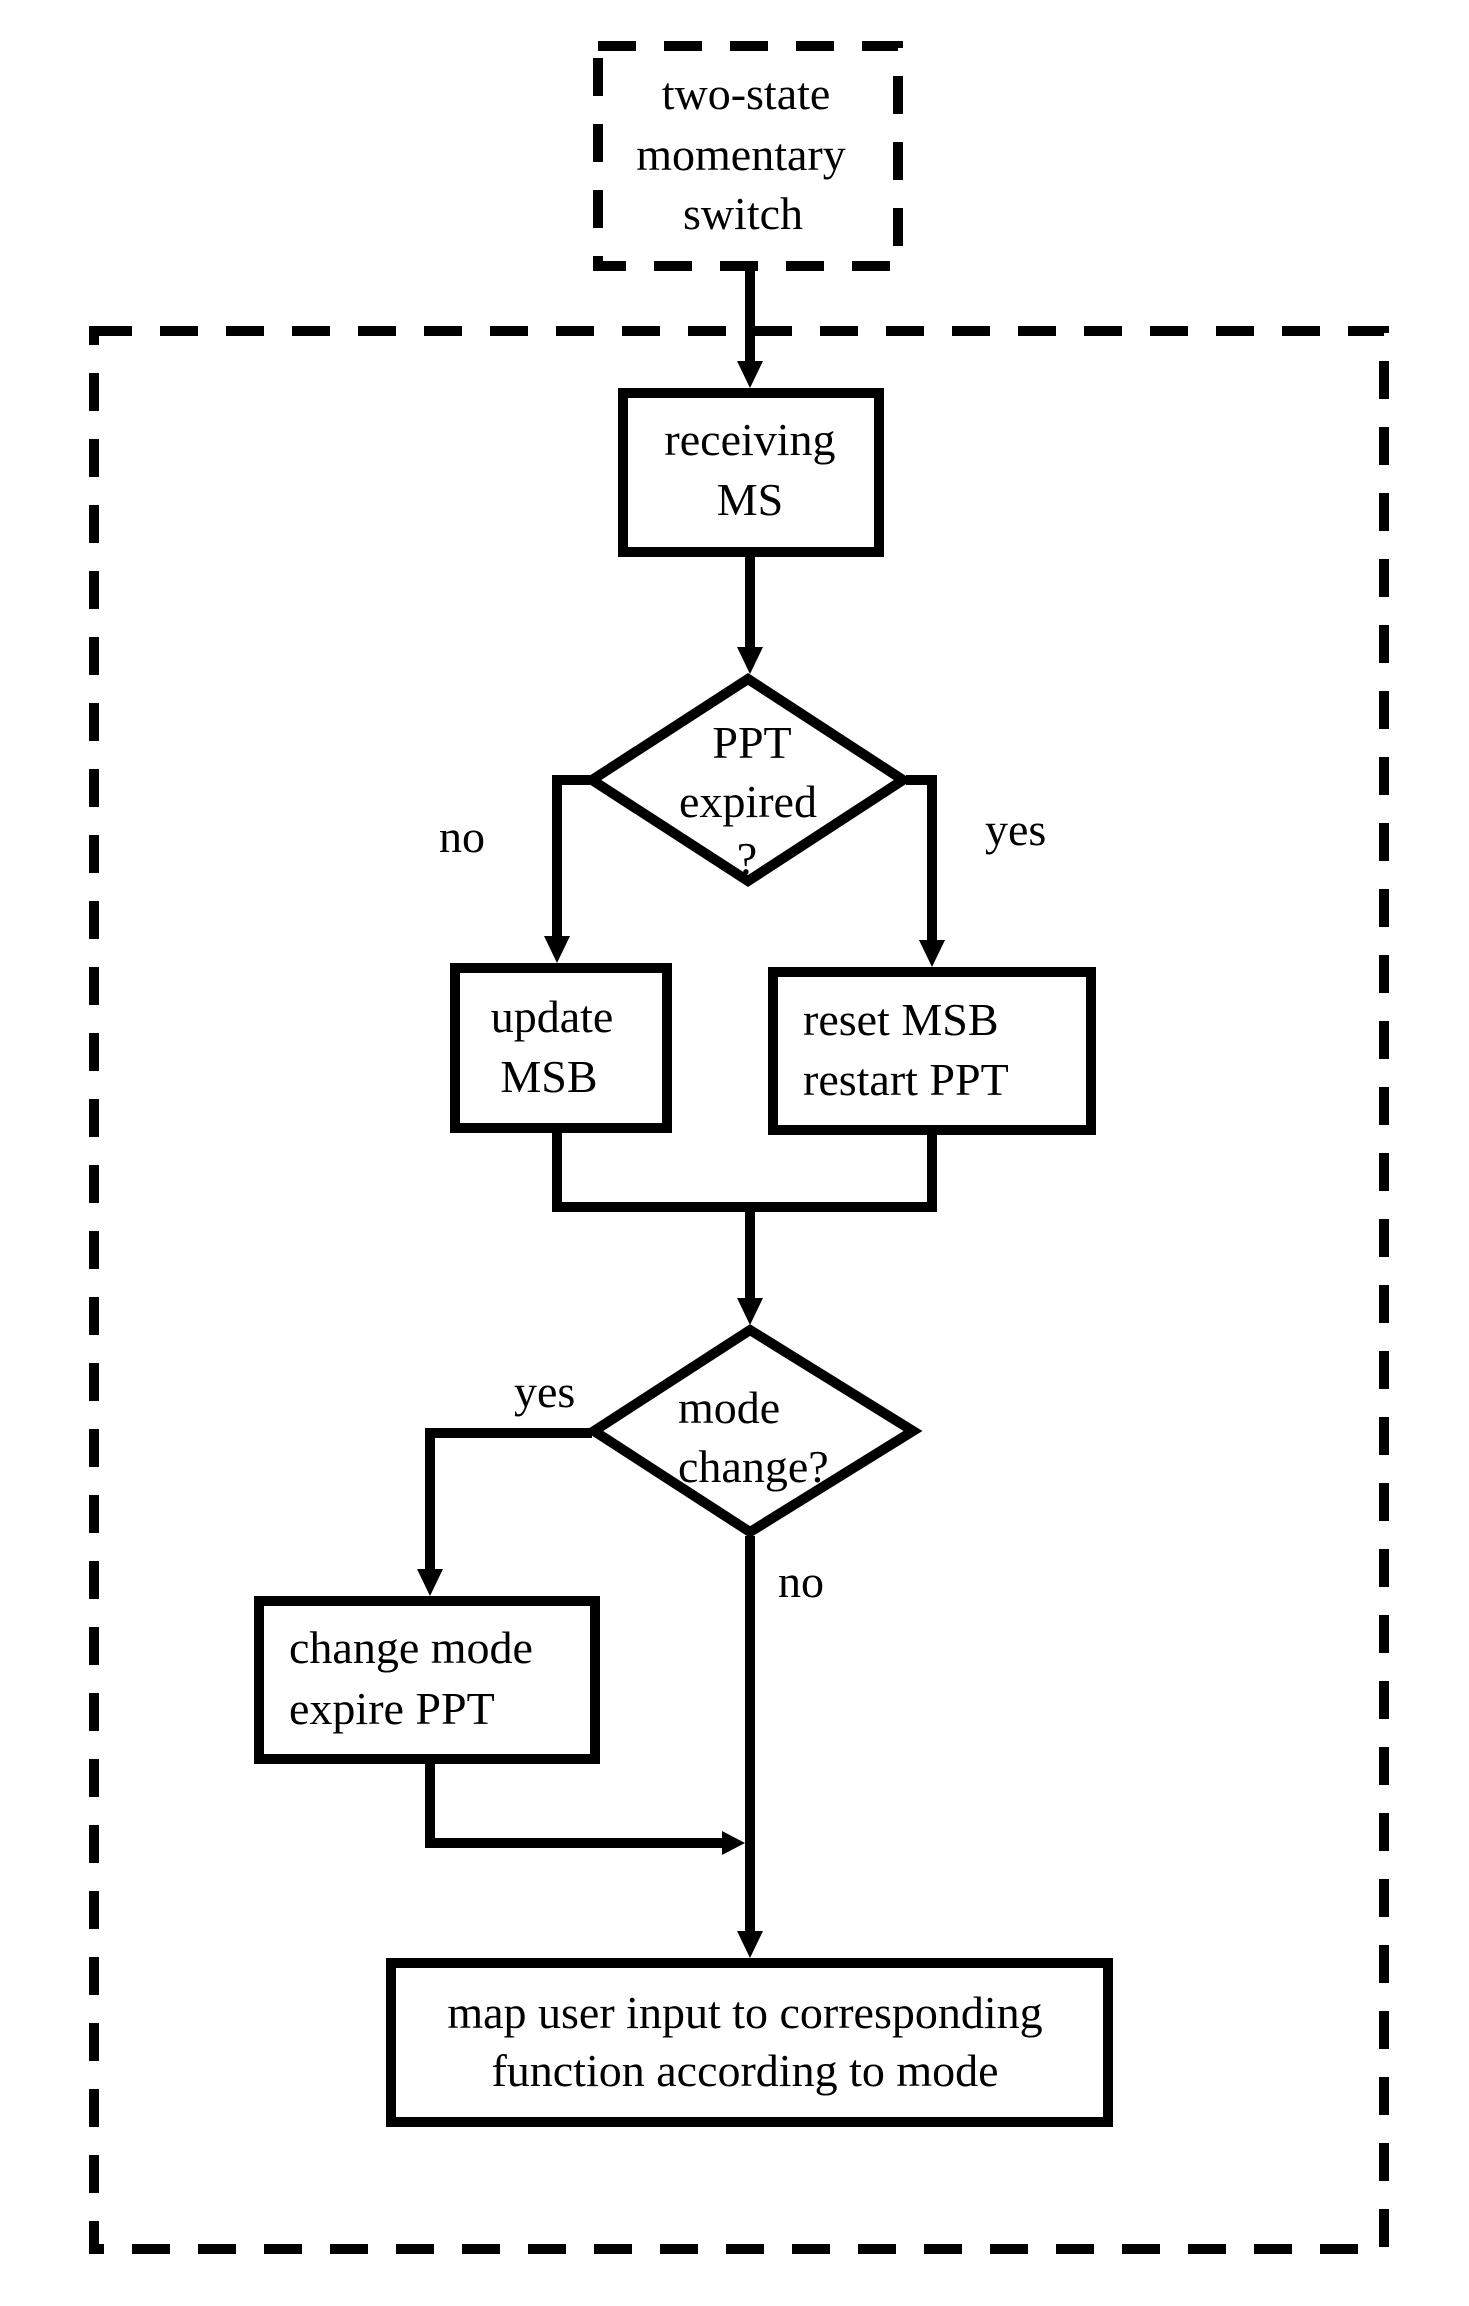 The width and height of the screenshot is (1469, 2306). What do you see at coordinates (729, 1407) in the screenshot?
I see `mode-label-line-1: mode` at bounding box center [729, 1407].